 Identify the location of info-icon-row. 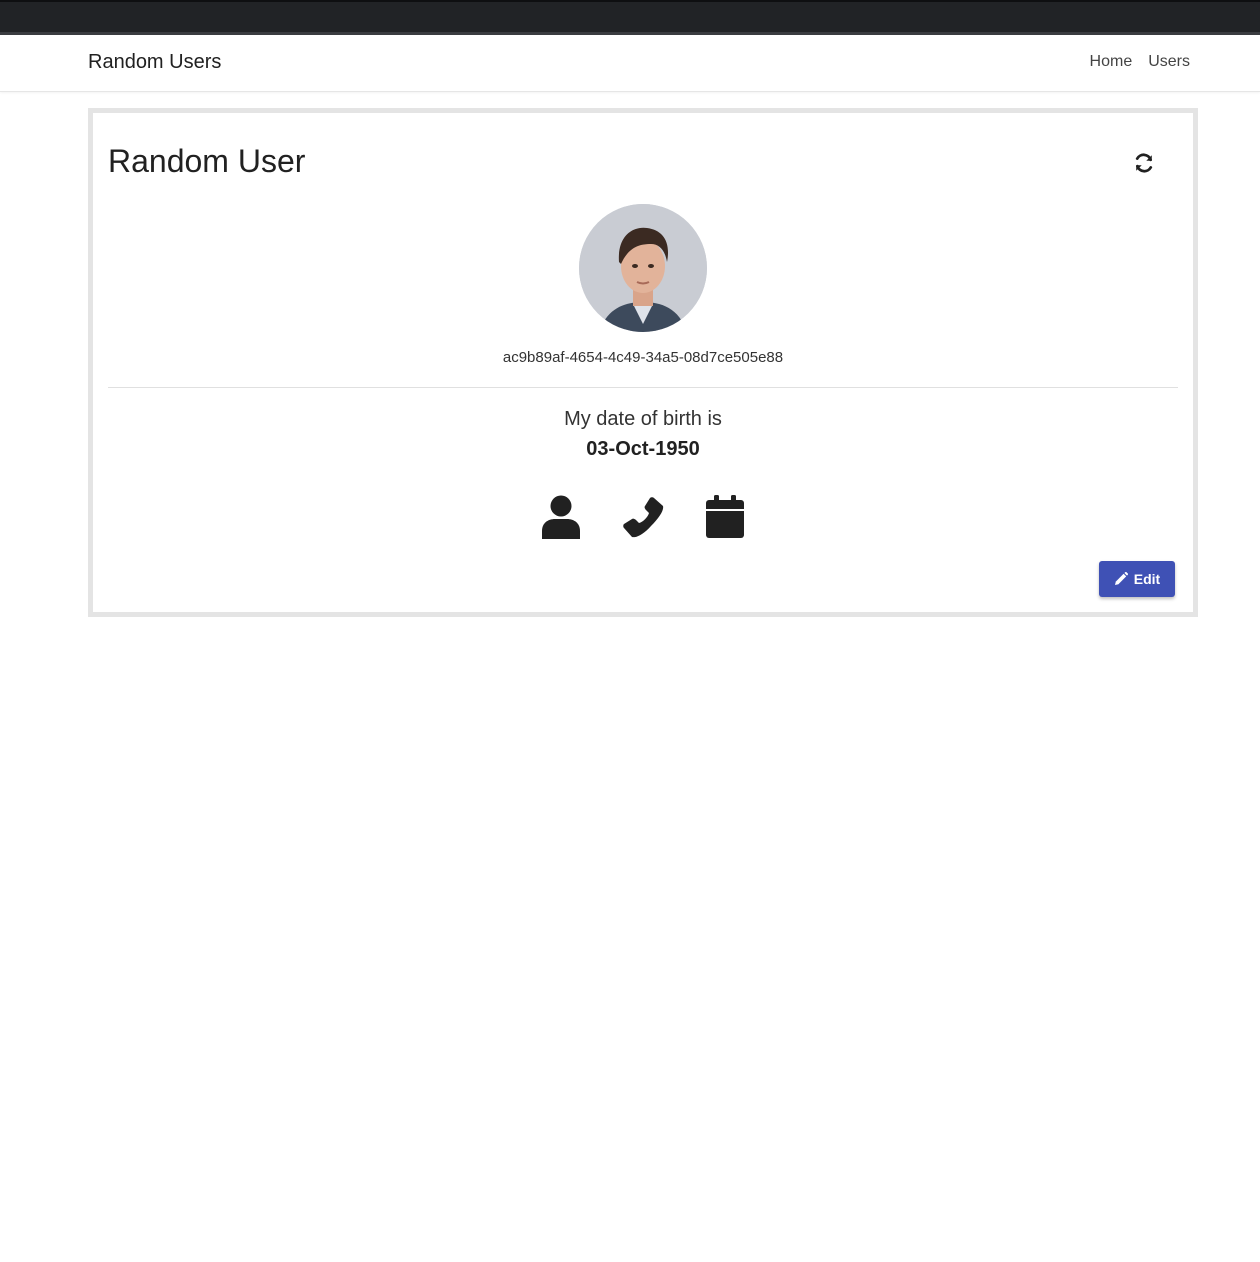
(643, 517).